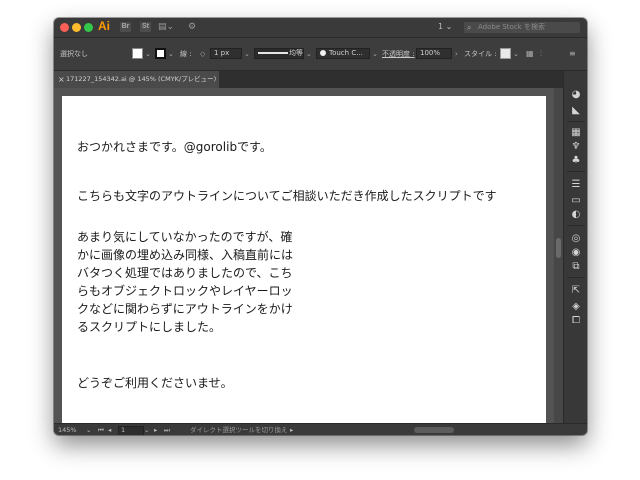 The image size is (640, 480). What do you see at coordinates (576, 253) in the screenshot?
I see `graphic-styles-panel-icon: ◉` at bounding box center [576, 253].